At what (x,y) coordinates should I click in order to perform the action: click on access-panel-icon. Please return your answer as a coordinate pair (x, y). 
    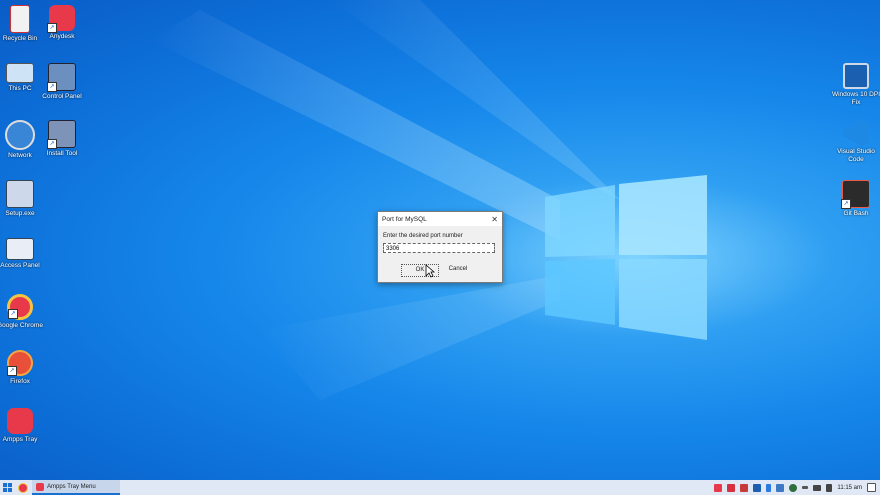
    Looking at the image, I should click on (20, 249).